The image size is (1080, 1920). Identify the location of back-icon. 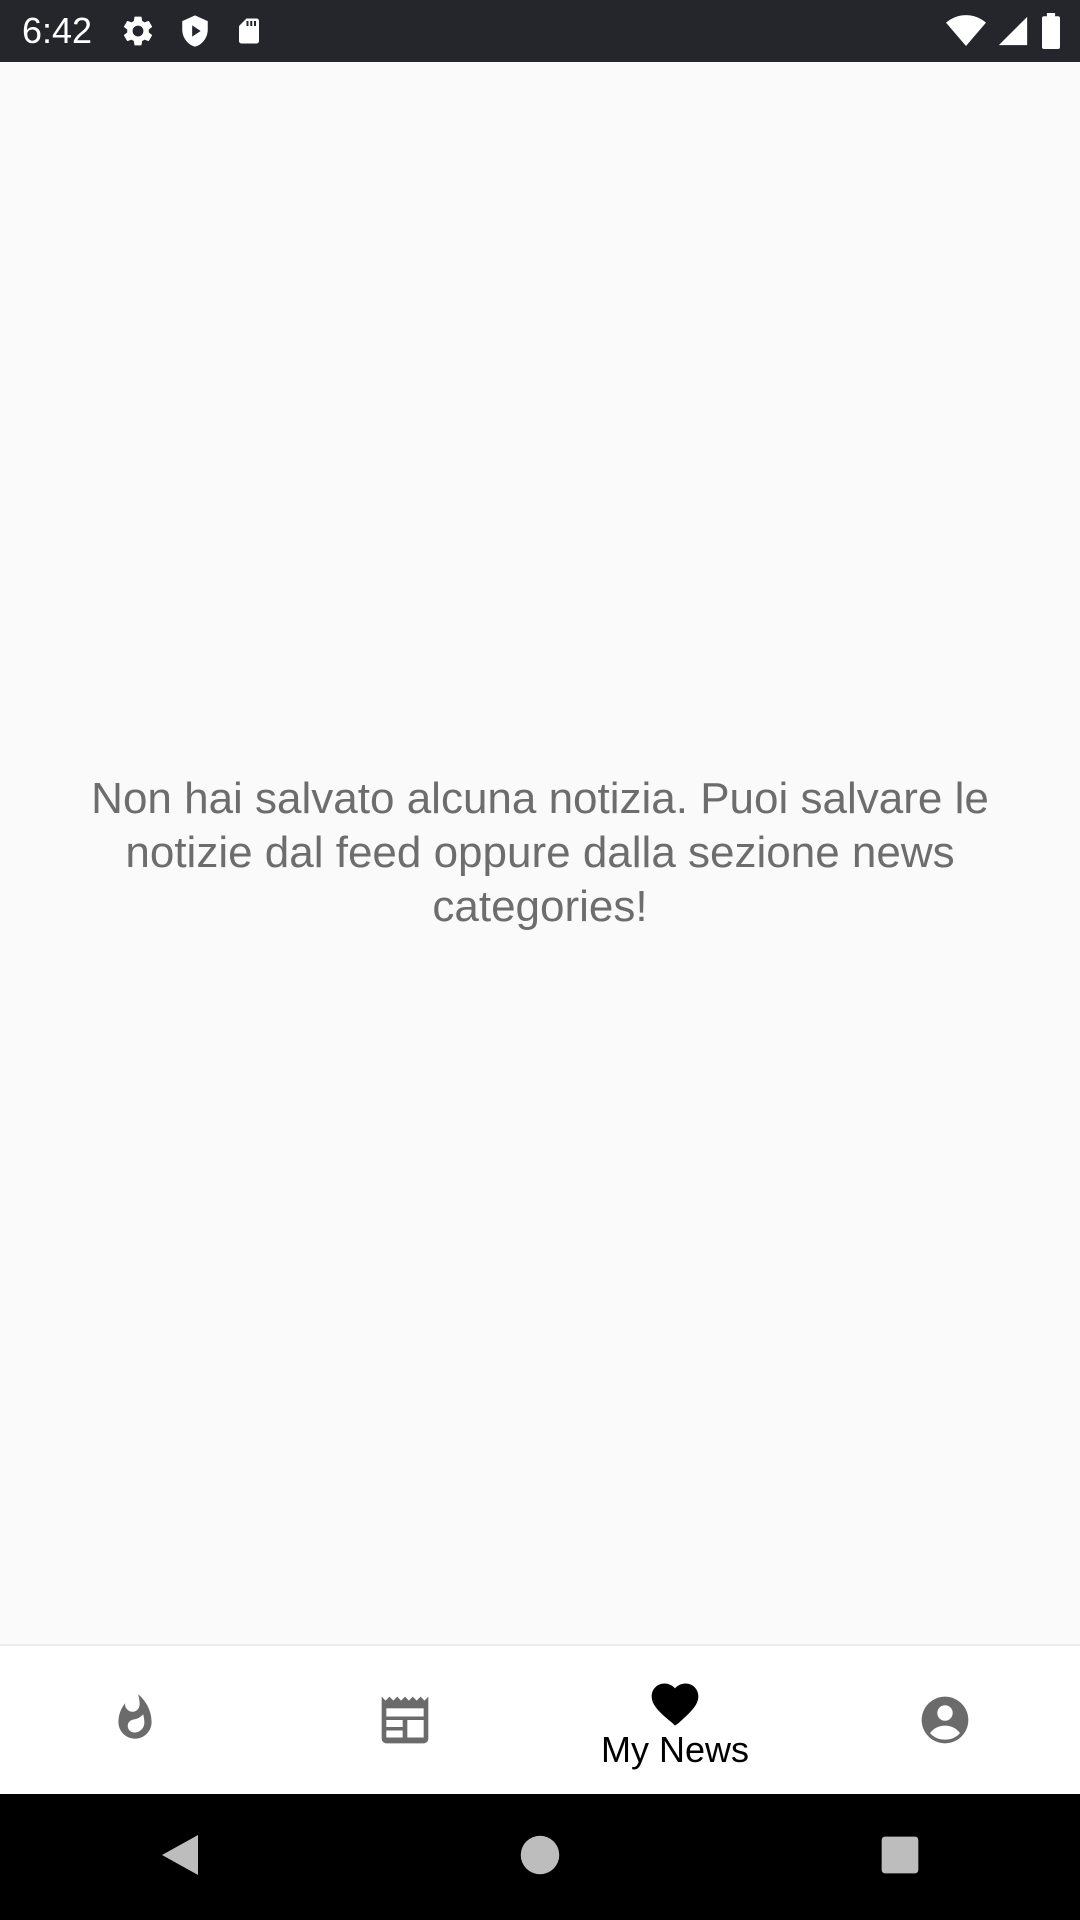
(180, 1857).